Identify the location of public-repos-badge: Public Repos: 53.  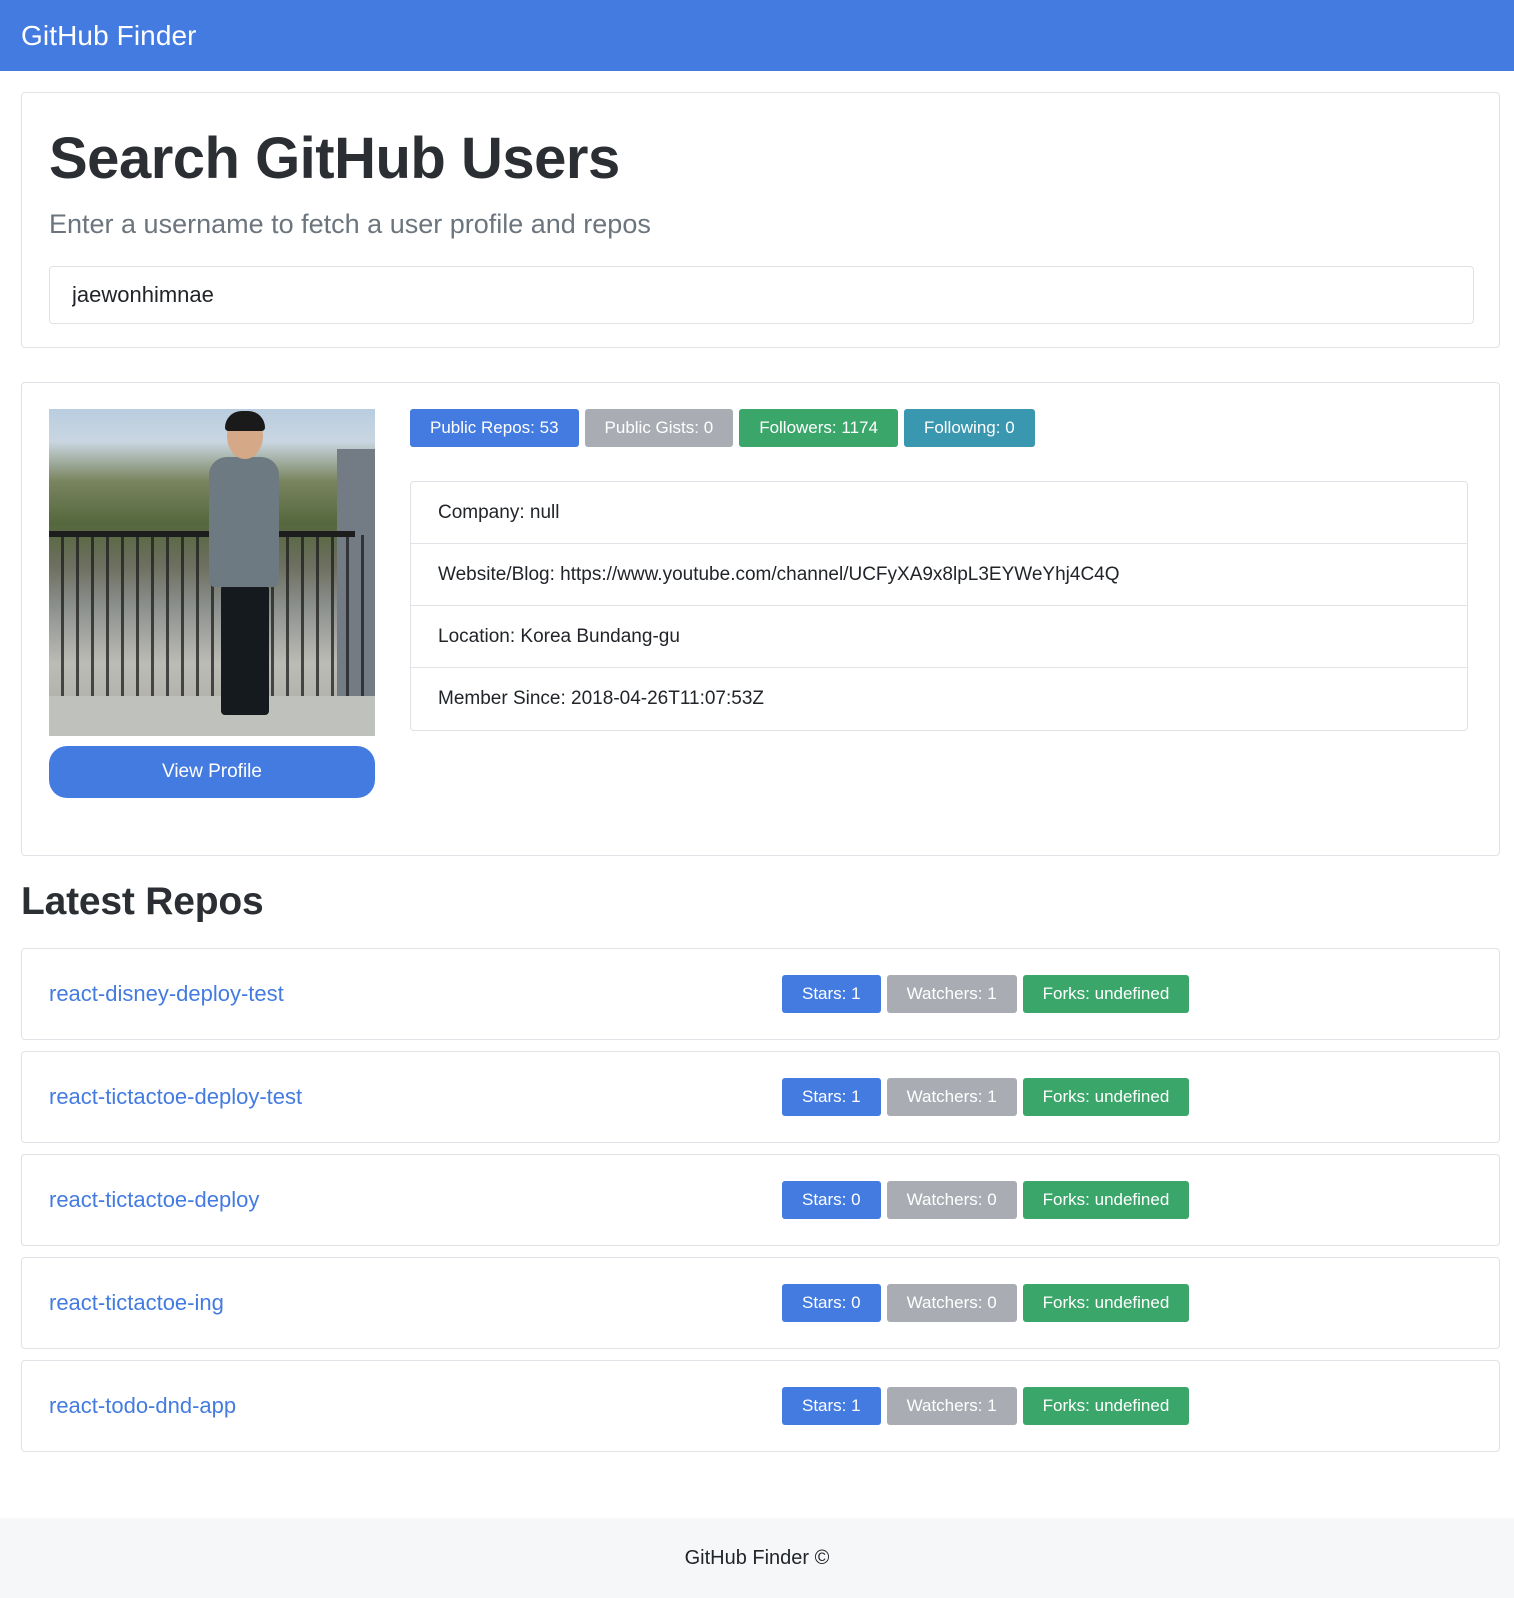
(494, 428).